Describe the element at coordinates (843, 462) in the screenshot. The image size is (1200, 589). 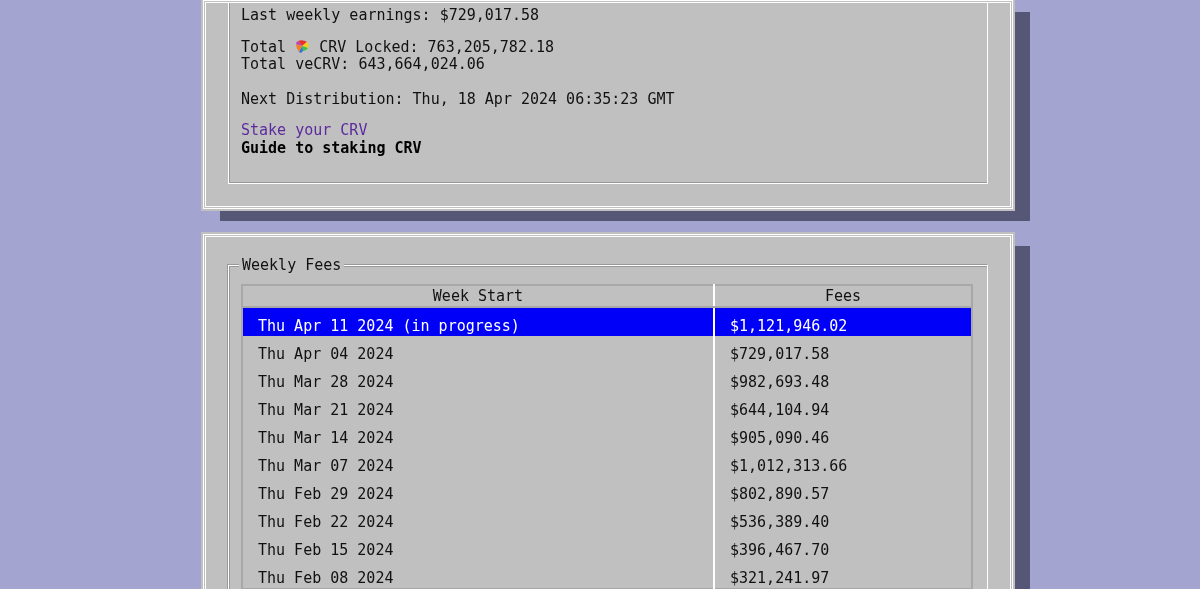
I see `table-cell: $1,012,313.66` at that location.